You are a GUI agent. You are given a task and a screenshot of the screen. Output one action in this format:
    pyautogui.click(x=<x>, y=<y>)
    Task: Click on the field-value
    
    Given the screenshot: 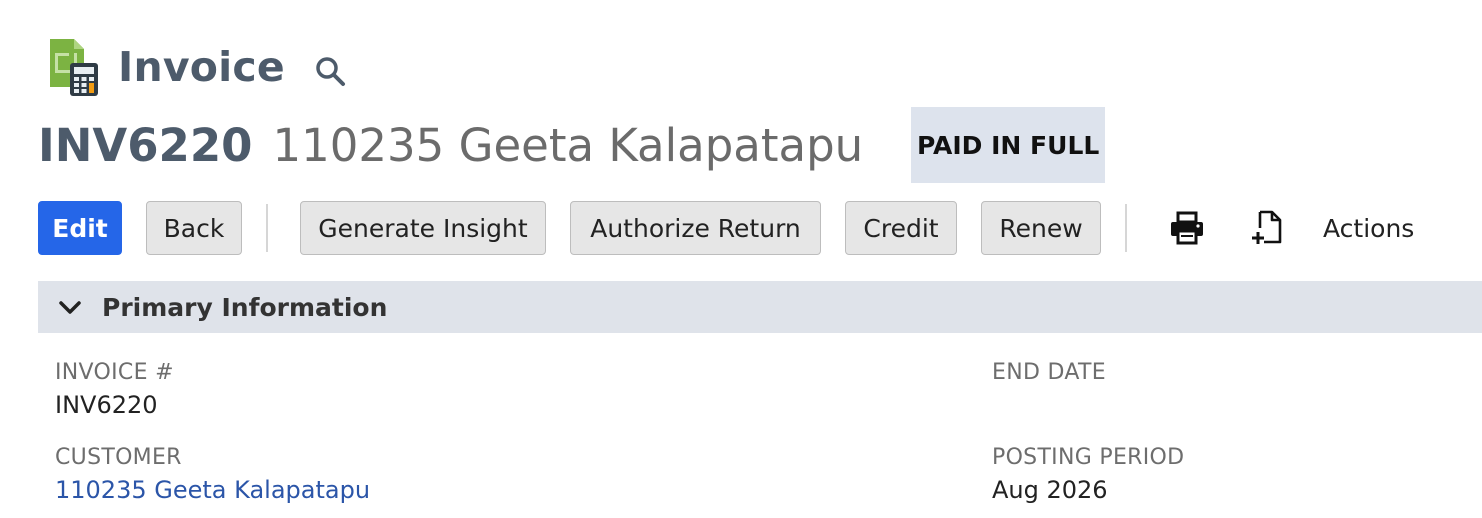 What is the action you would take?
    pyautogui.click(x=1049, y=405)
    